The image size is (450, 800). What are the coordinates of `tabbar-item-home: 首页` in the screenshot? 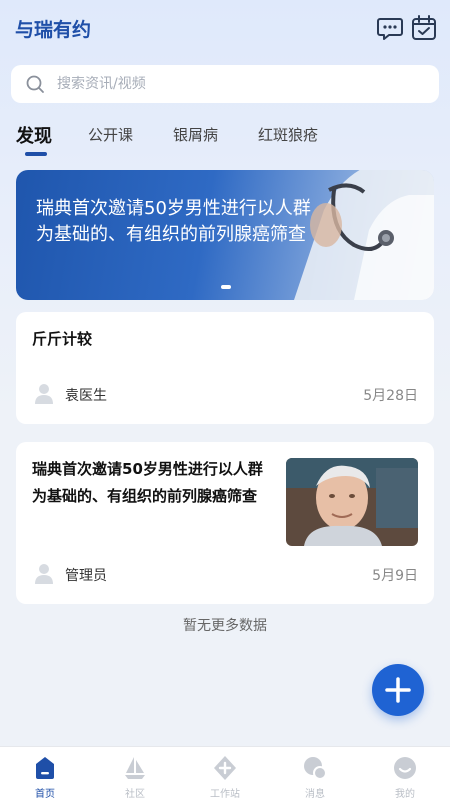 It's located at (45, 773).